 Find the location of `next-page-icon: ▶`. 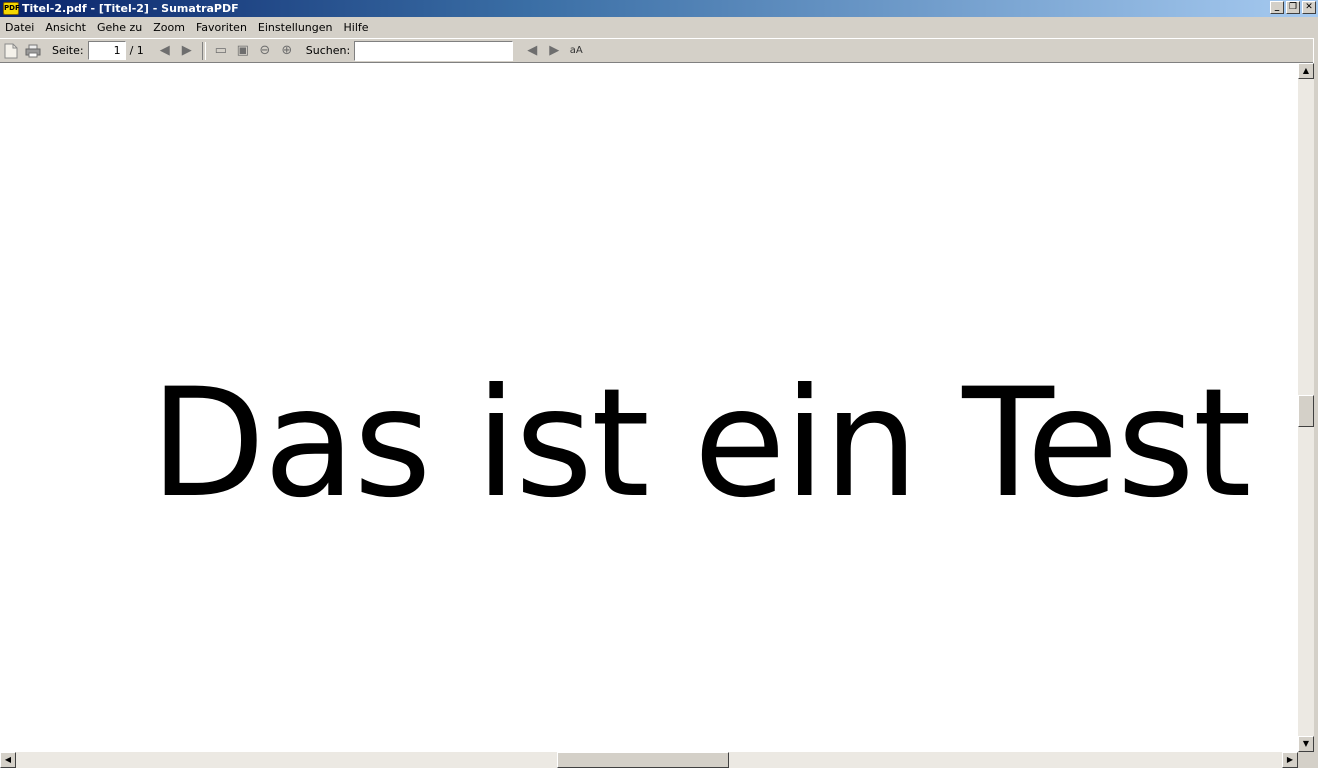

next-page-icon: ▶ is located at coordinates (187, 51).